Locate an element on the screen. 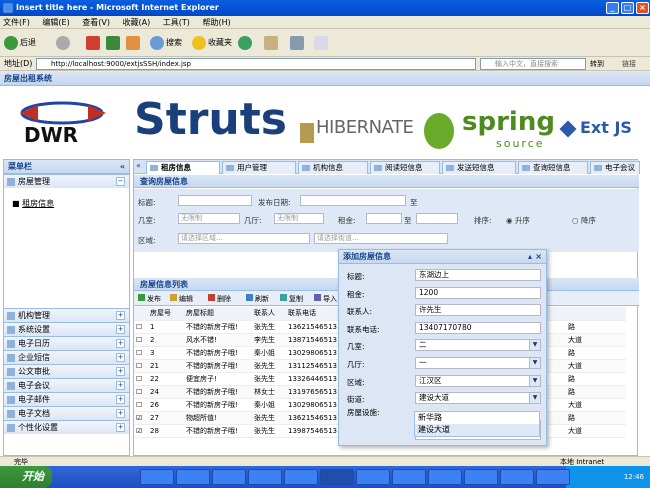 The height and width of the screenshot is (488, 650). dropdown-option-jianshe: 建设大道 is located at coordinates (477, 430).